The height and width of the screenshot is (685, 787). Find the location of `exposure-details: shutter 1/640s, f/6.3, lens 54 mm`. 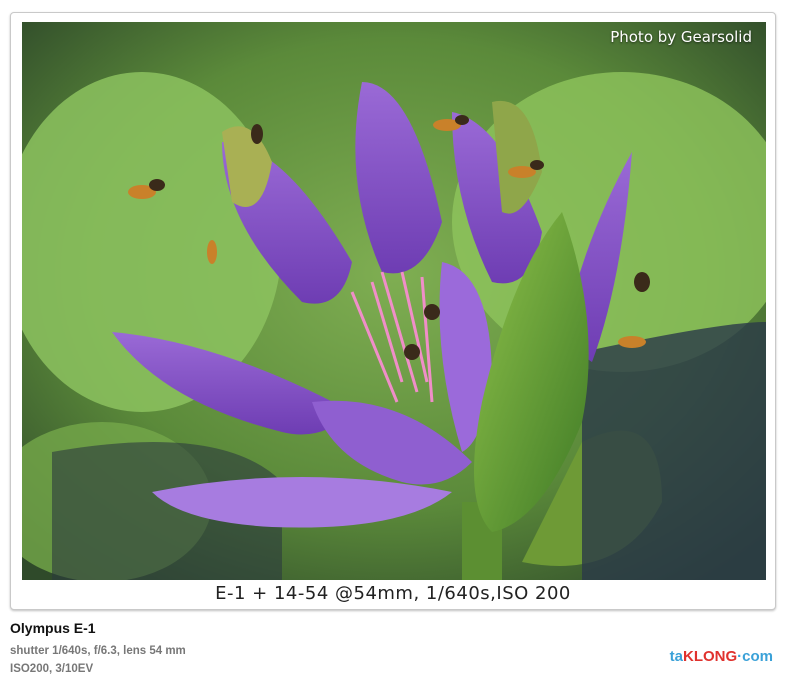

exposure-details: shutter 1/640s, f/6.3, lens 54 mm is located at coordinates (98, 651).